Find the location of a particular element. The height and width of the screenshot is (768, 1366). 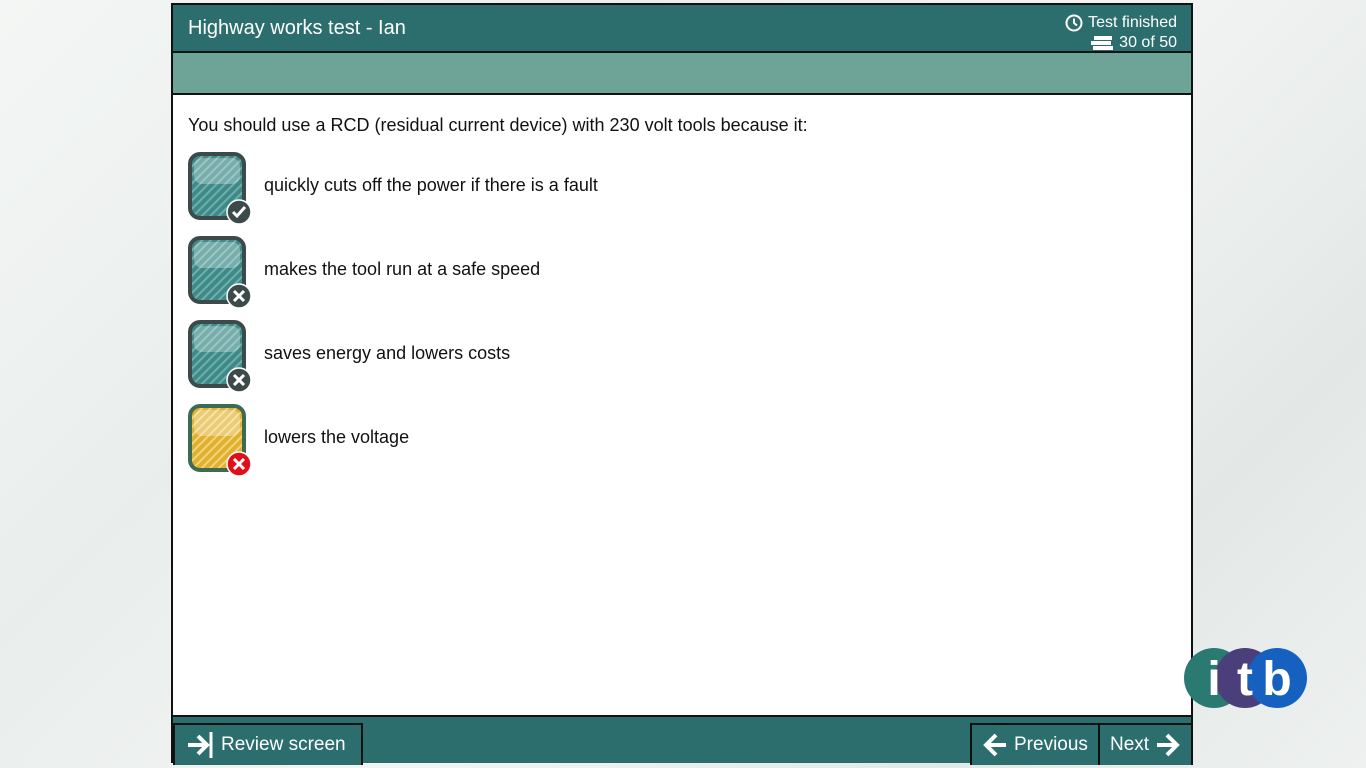

check-badge-icon is located at coordinates (239, 212).